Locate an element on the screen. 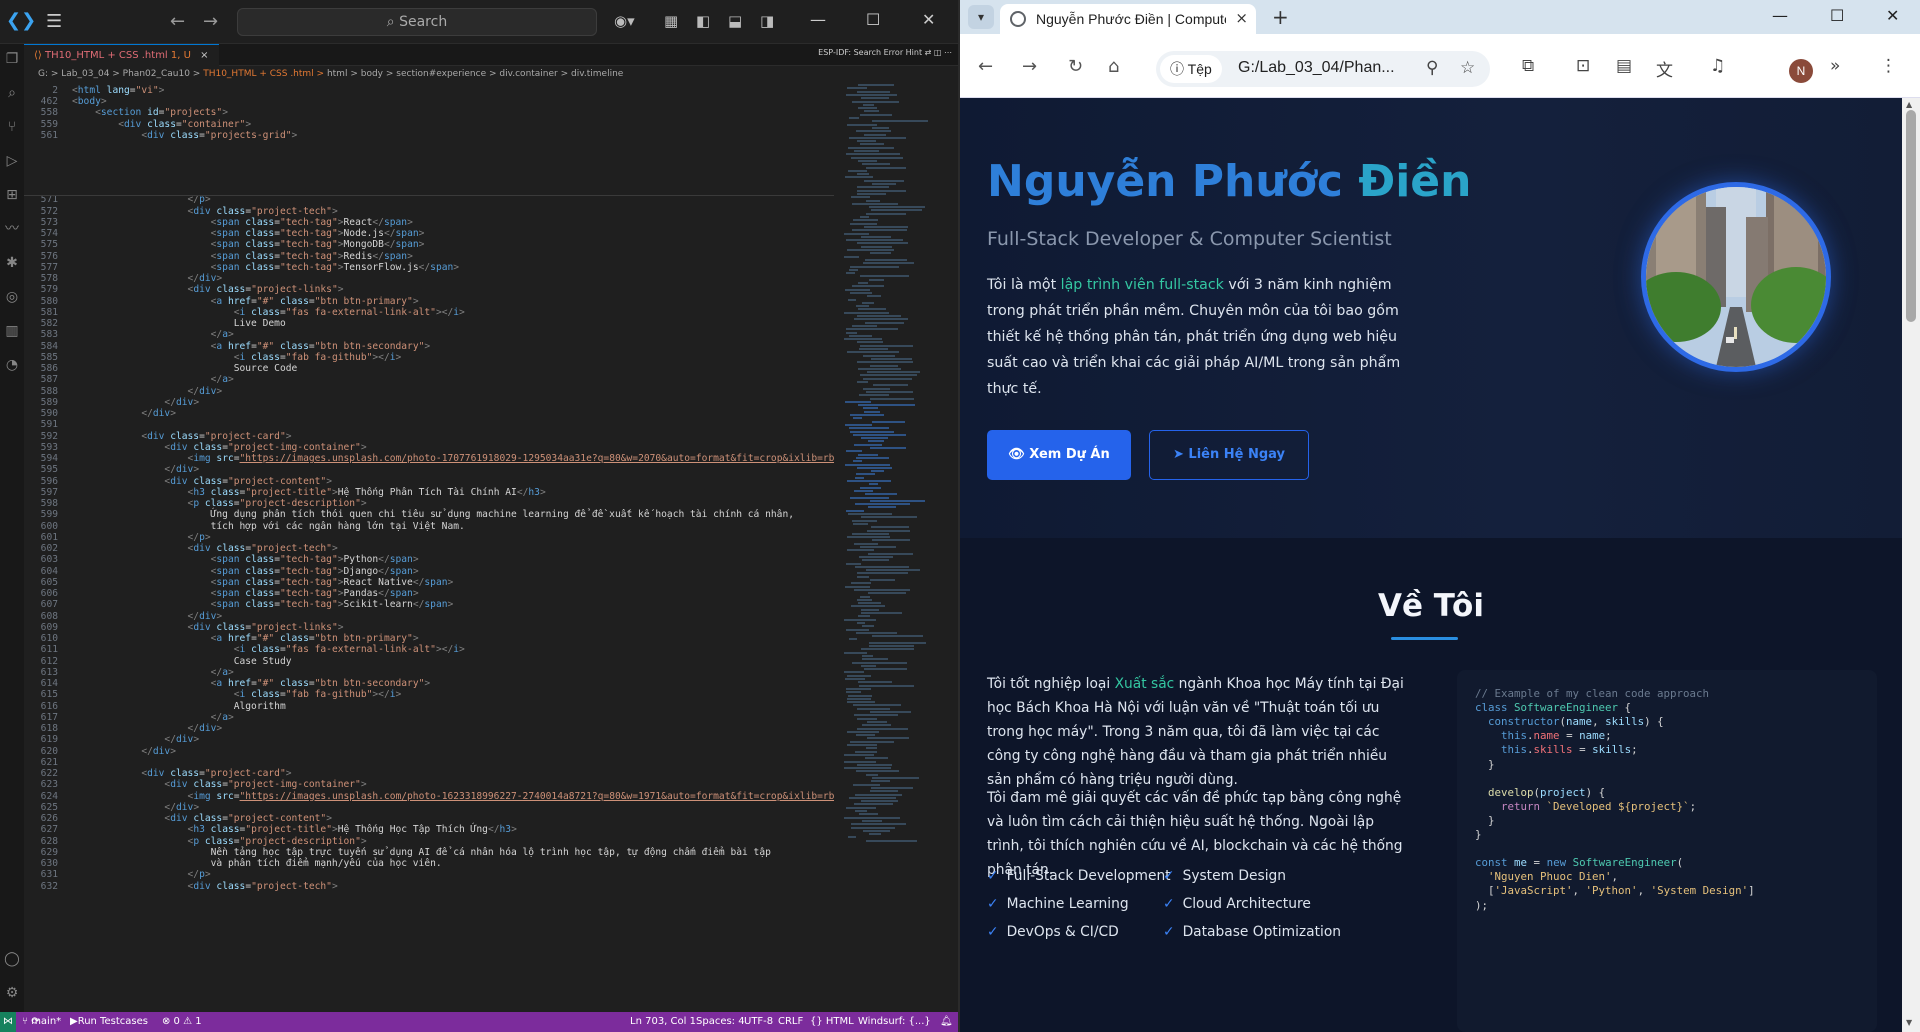 This screenshot has width=1920, height=1032. activity-bar: ❐ ⌕ ⑂ ▷ ⊞ 〰 ✱ ◎ ▥ ◔ ◯ ⚙ is located at coordinates (12, 528).